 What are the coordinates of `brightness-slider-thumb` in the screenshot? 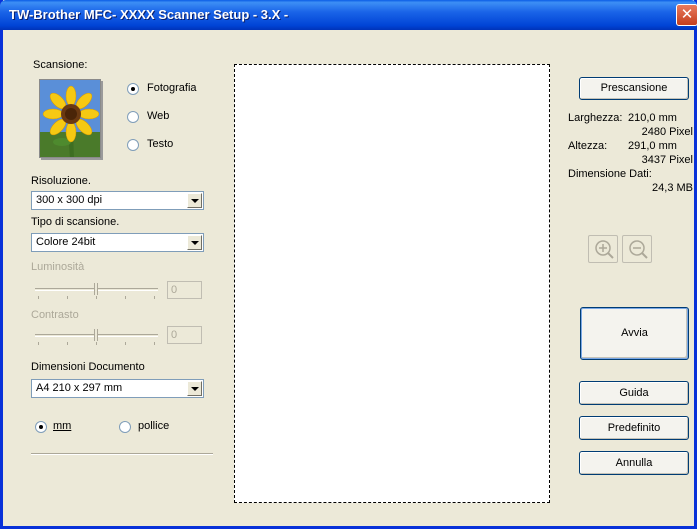 It's located at (96, 289).